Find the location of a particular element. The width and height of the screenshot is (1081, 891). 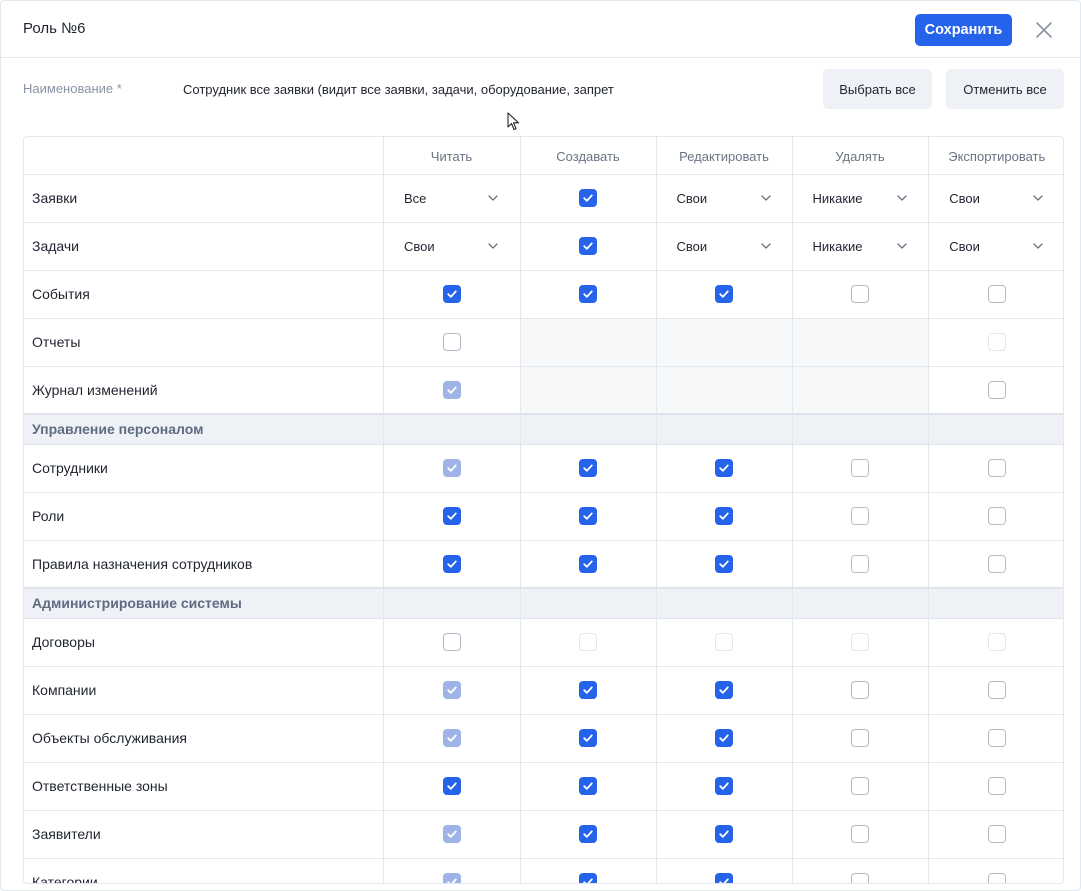

table-row: Компании is located at coordinates (543, 690).